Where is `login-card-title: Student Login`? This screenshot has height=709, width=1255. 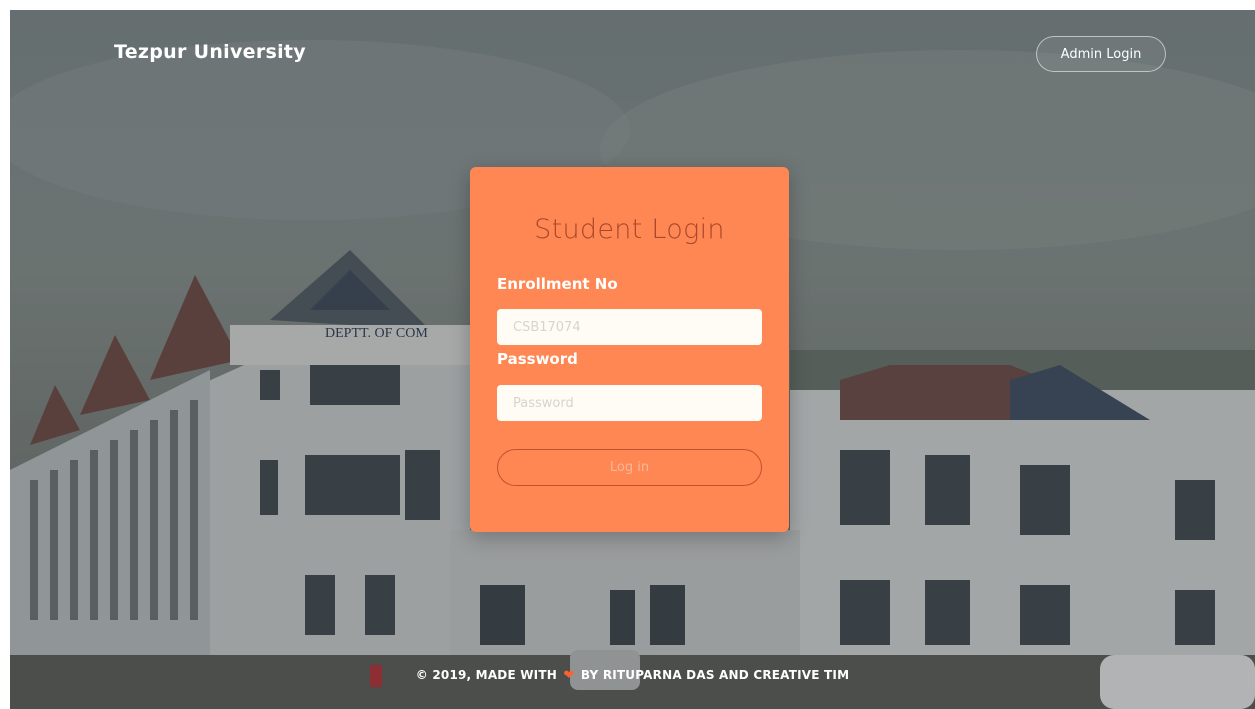
login-card-title: Student Login is located at coordinates (629, 229).